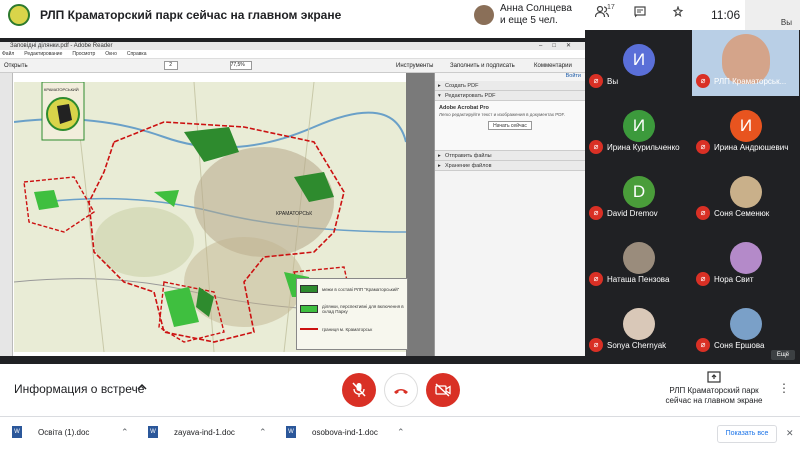 The width and height of the screenshot is (800, 449). What do you see at coordinates (638, 279) in the screenshot?
I see `participant-name: Наташа Пензова` at bounding box center [638, 279].